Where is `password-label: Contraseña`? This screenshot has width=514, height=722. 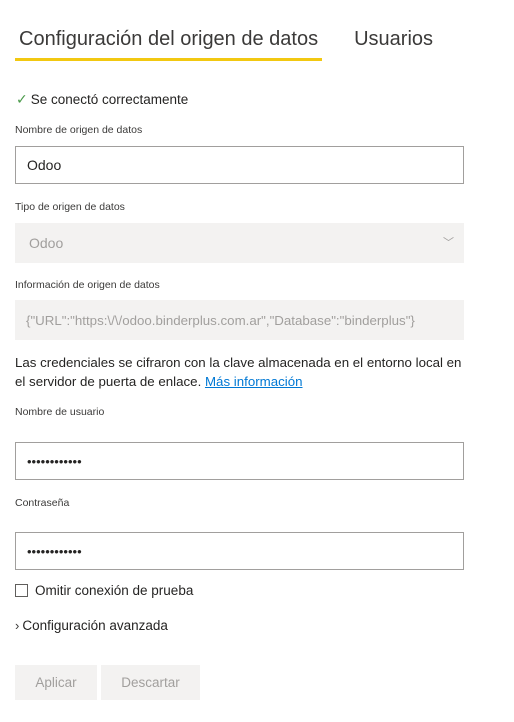
password-label: Contraseña is located at coordinates (42, 503).